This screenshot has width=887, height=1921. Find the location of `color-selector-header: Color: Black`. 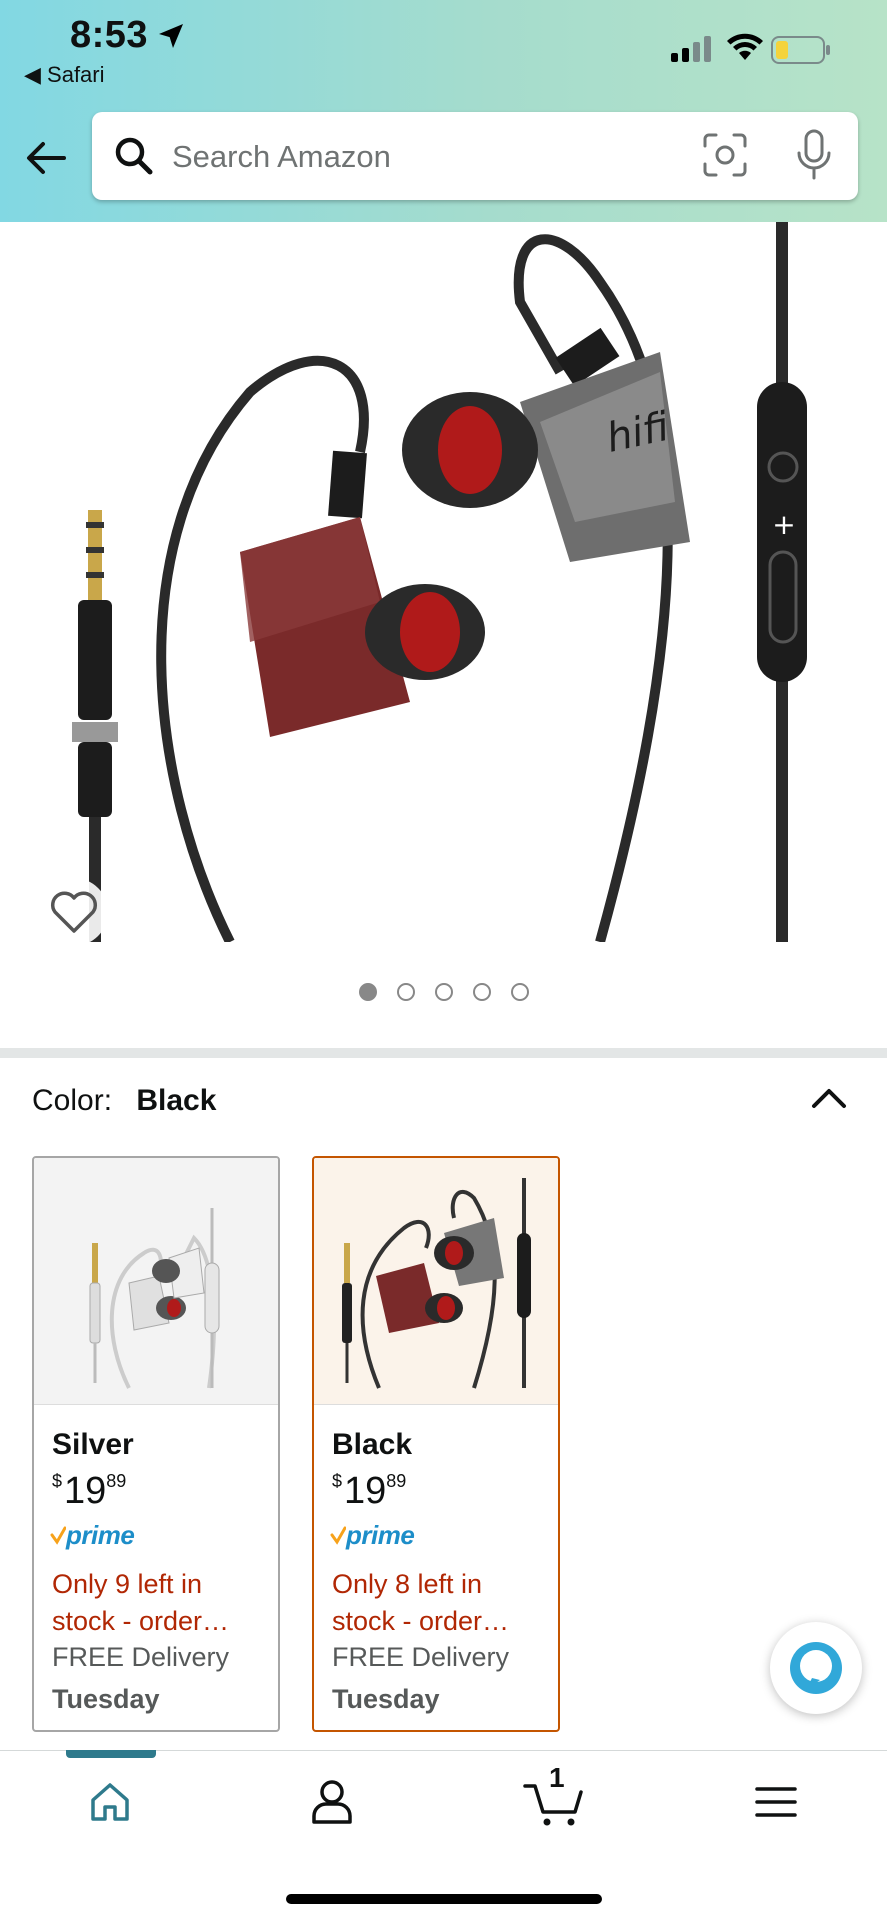

color-selector-header: Color: Black is located at coordinates (124, 1101).